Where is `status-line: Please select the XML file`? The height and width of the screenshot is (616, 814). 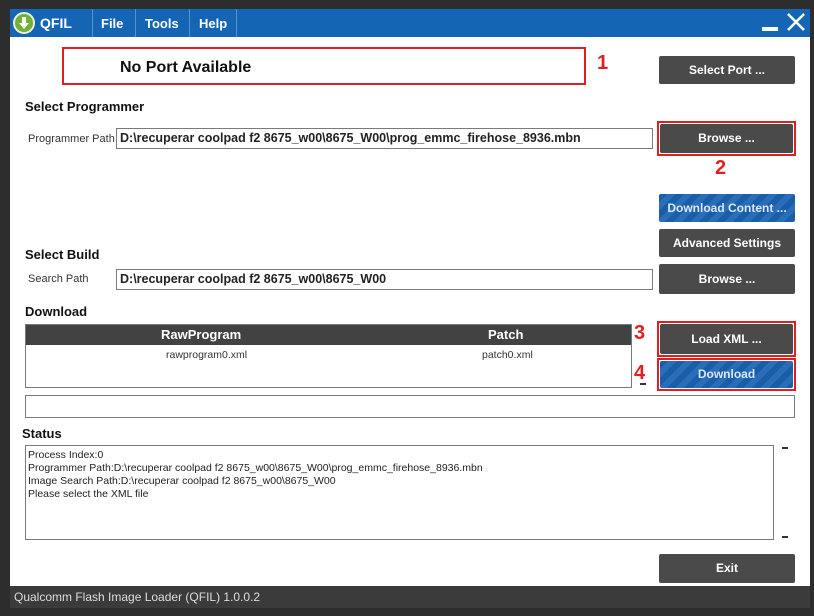
status-line: Please select the XML file is located at coordinates (88, 494).